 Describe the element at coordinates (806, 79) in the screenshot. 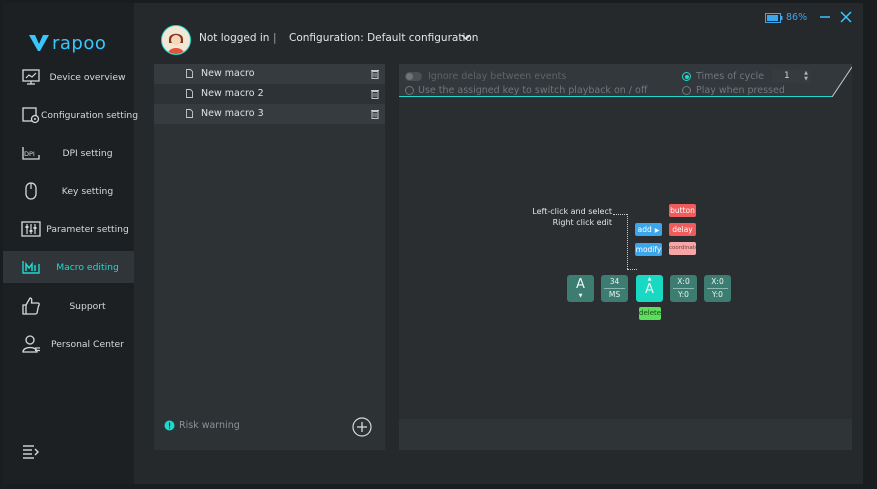

I see `decrement-arrow-icon: ▼` at that location.